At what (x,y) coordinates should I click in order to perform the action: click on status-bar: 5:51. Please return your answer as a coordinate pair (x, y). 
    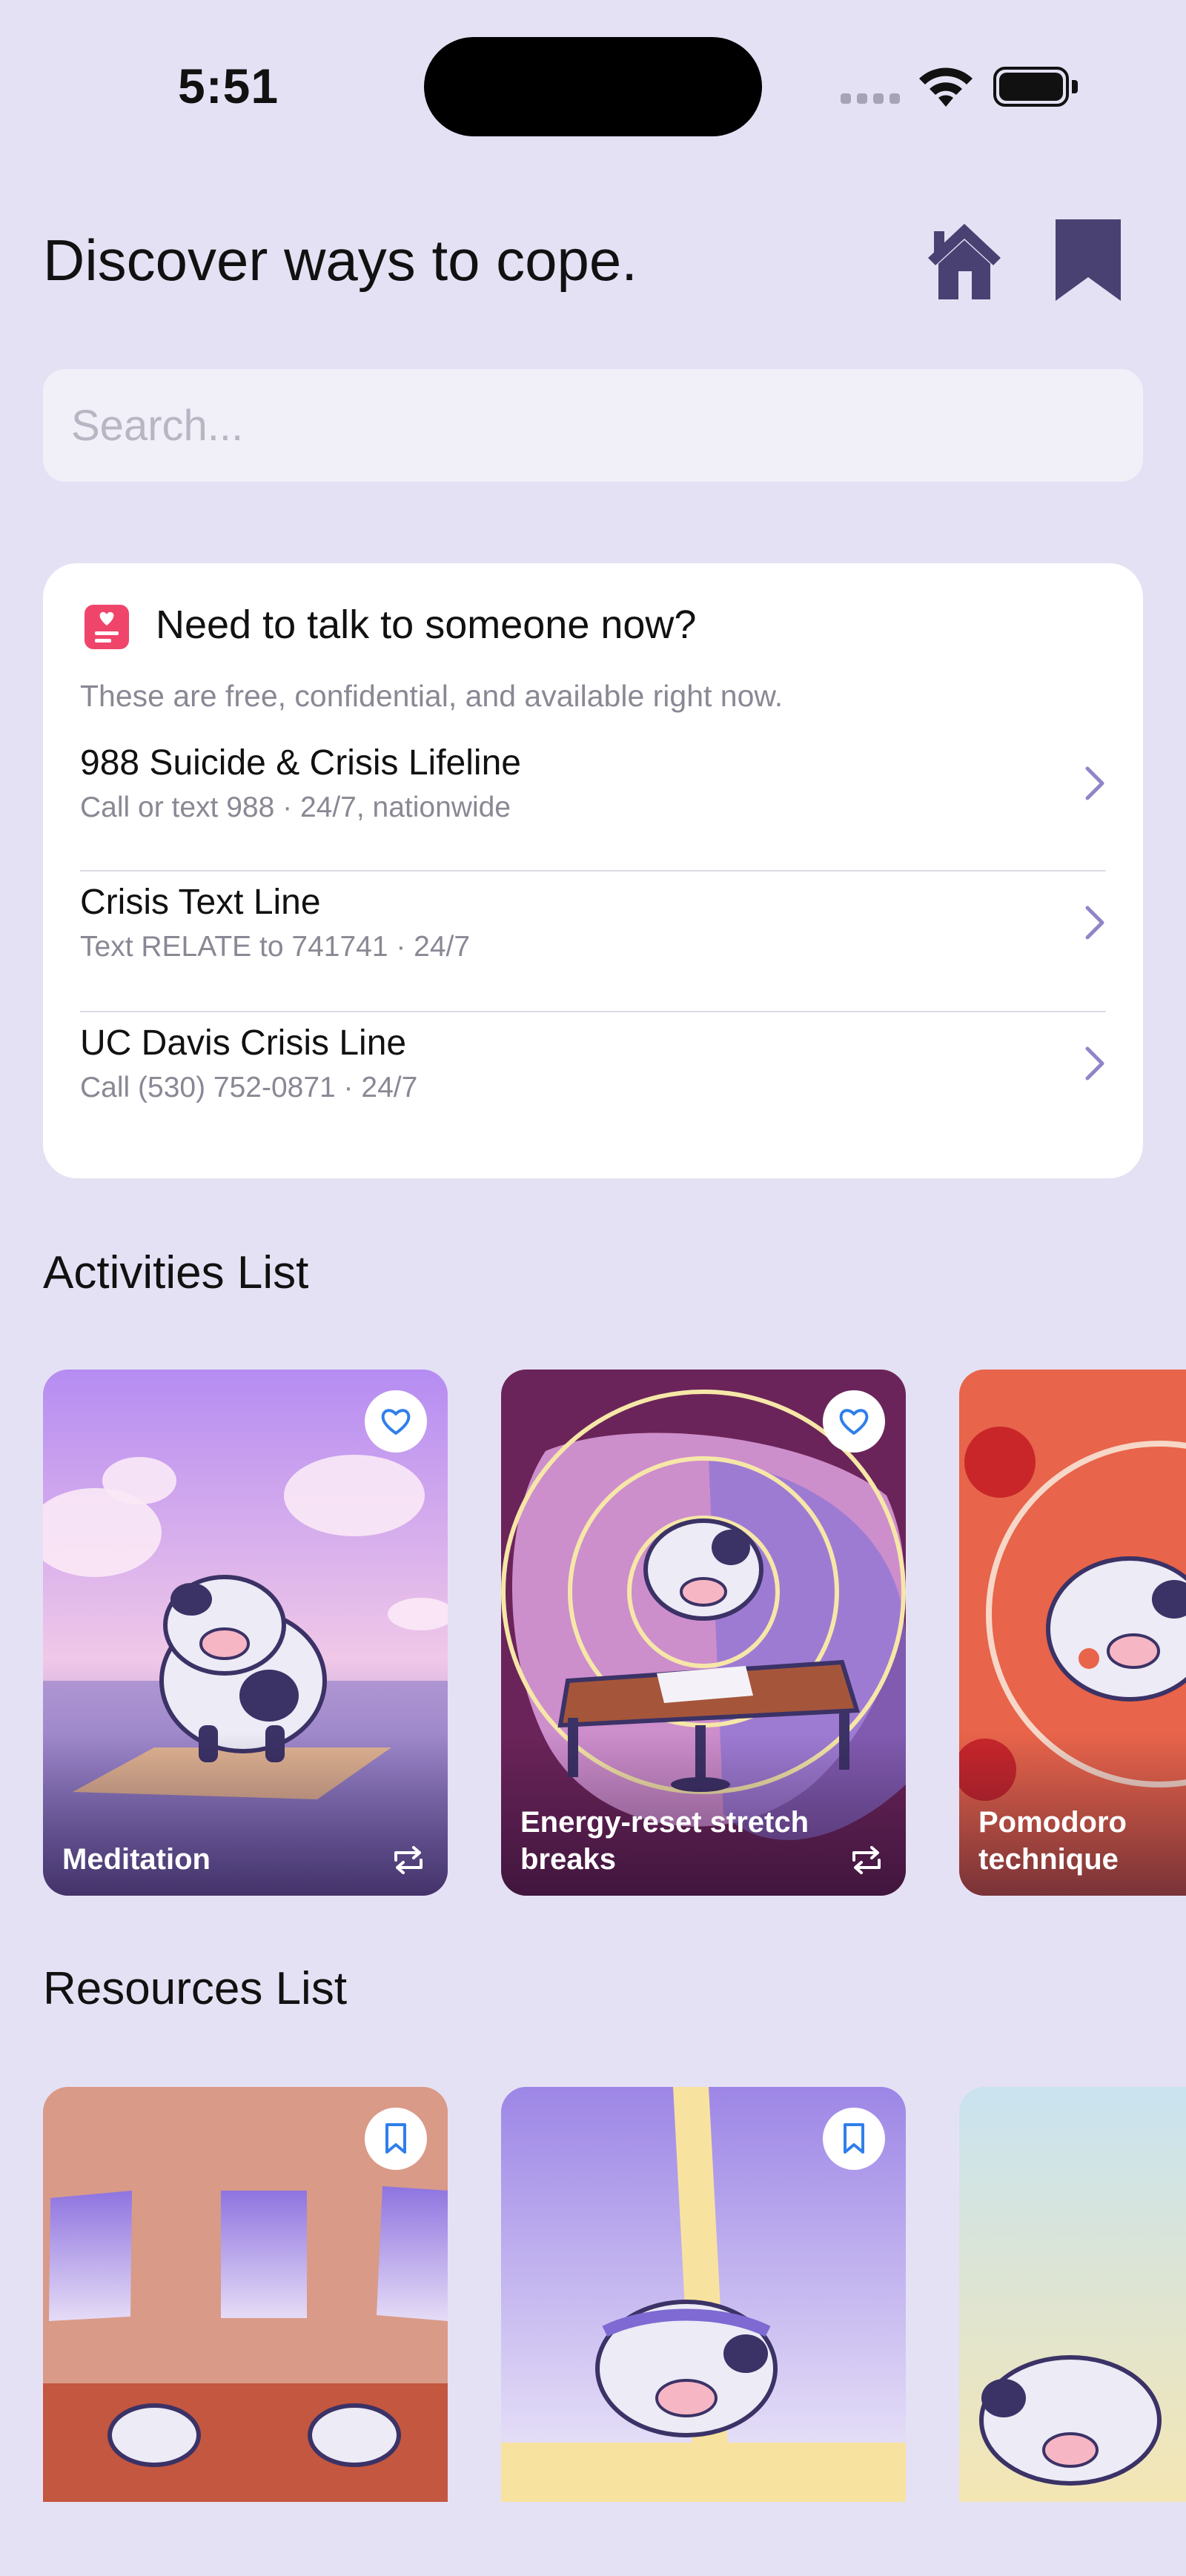
    Looking at the image, I should click on (593, 74).